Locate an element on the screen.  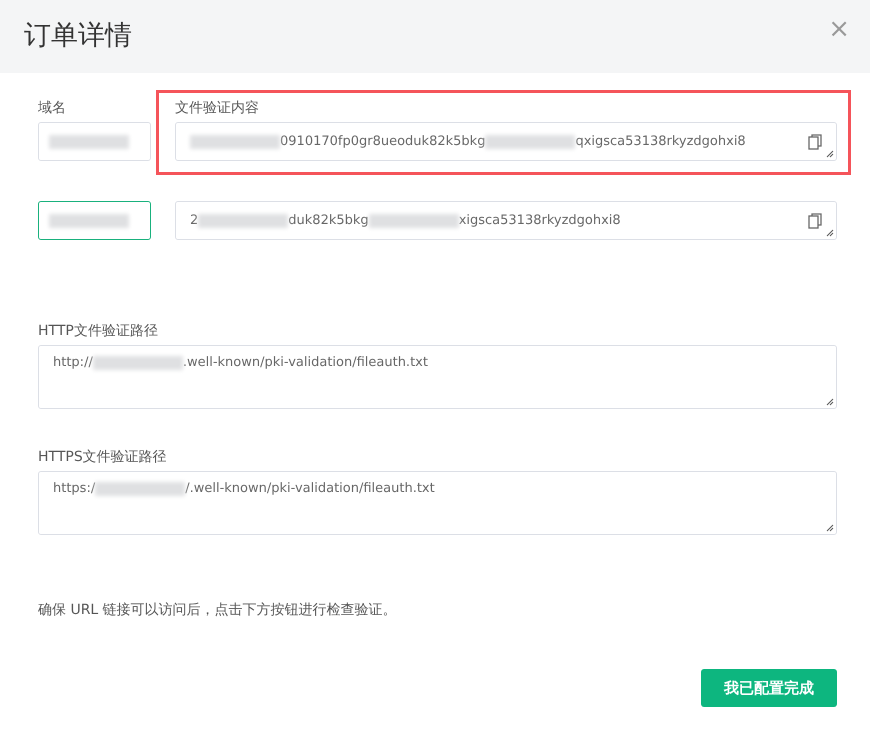
content-field: 2 duk82k5bkg xigsca53138rkyzdgohxi8 is located at coordinates (506, 220).